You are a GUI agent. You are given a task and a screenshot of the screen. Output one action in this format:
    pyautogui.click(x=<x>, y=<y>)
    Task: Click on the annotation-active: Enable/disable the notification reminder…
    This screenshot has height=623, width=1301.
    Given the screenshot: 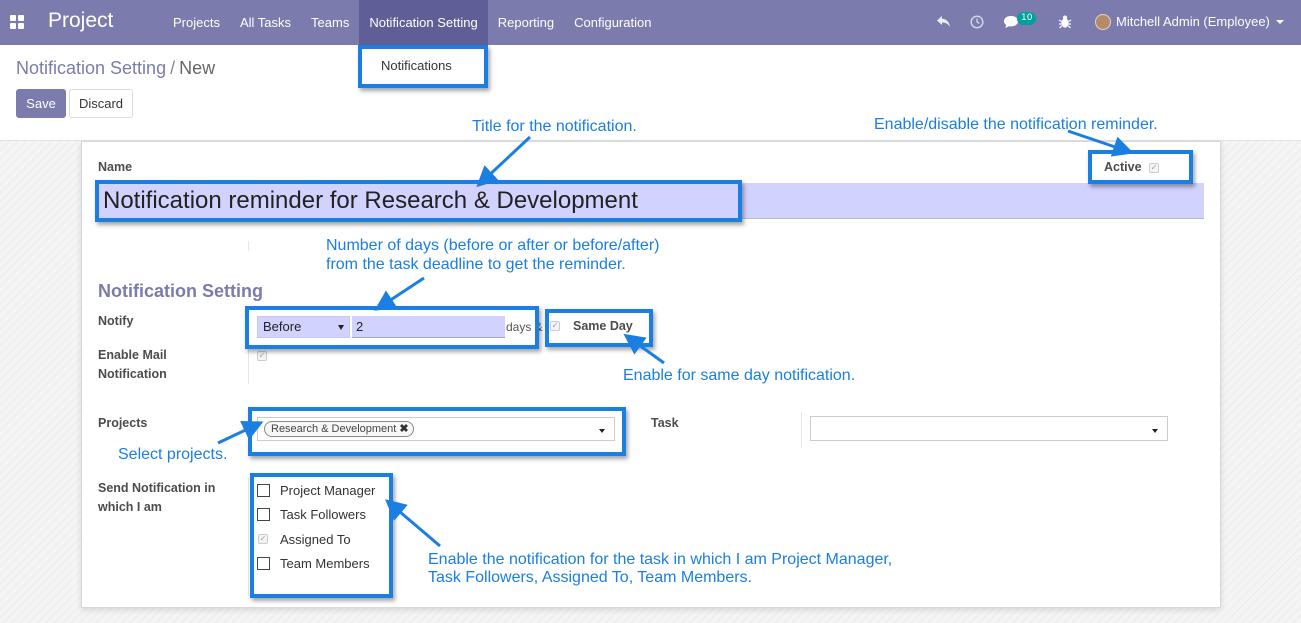 What is the action you would take?
    pyautogui.click(x=1016, y=124)
    